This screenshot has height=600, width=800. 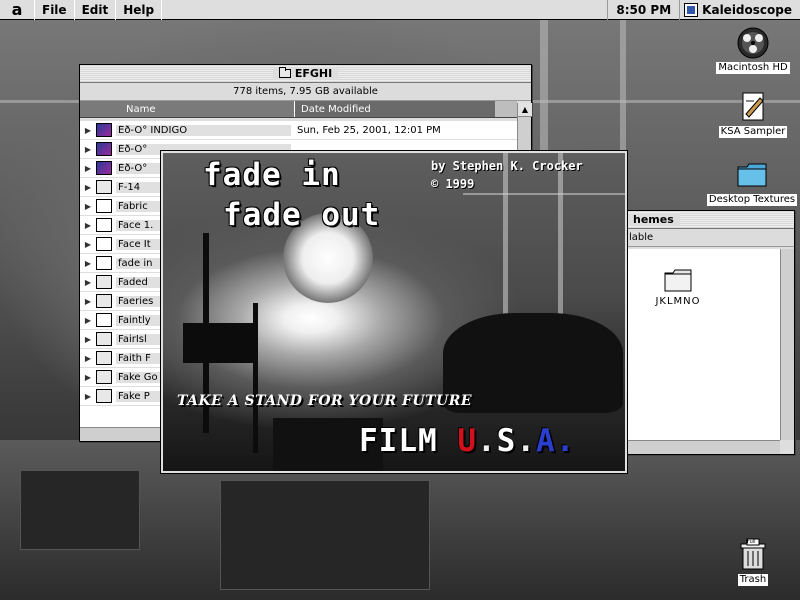 I want to click on splash-beam, so click(x=544, y=194).